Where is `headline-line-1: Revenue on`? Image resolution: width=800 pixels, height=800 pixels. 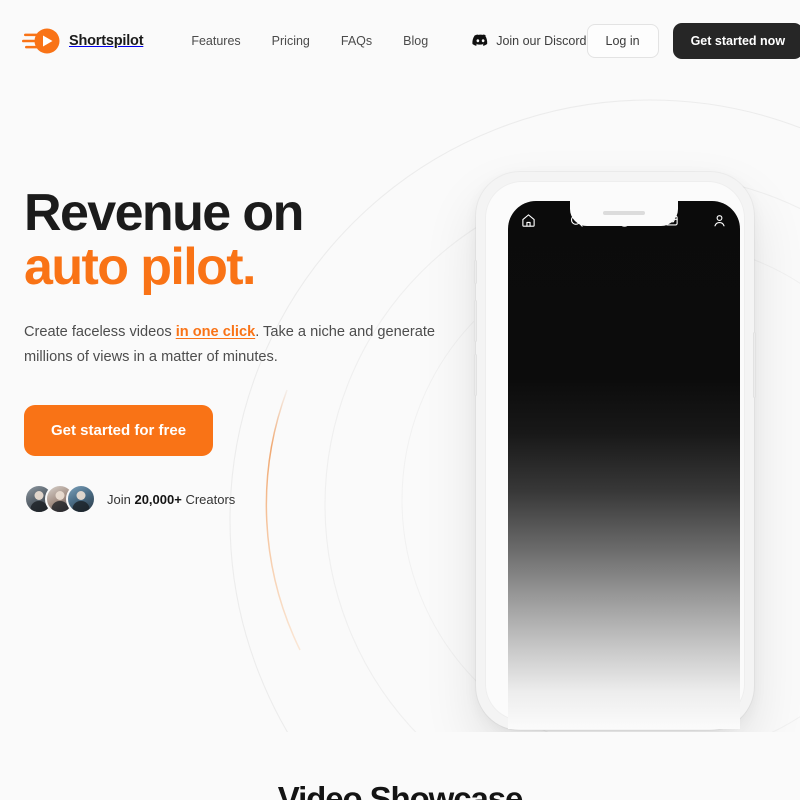 headline-line-1: Revenue on is located at coordinates (164, 213).